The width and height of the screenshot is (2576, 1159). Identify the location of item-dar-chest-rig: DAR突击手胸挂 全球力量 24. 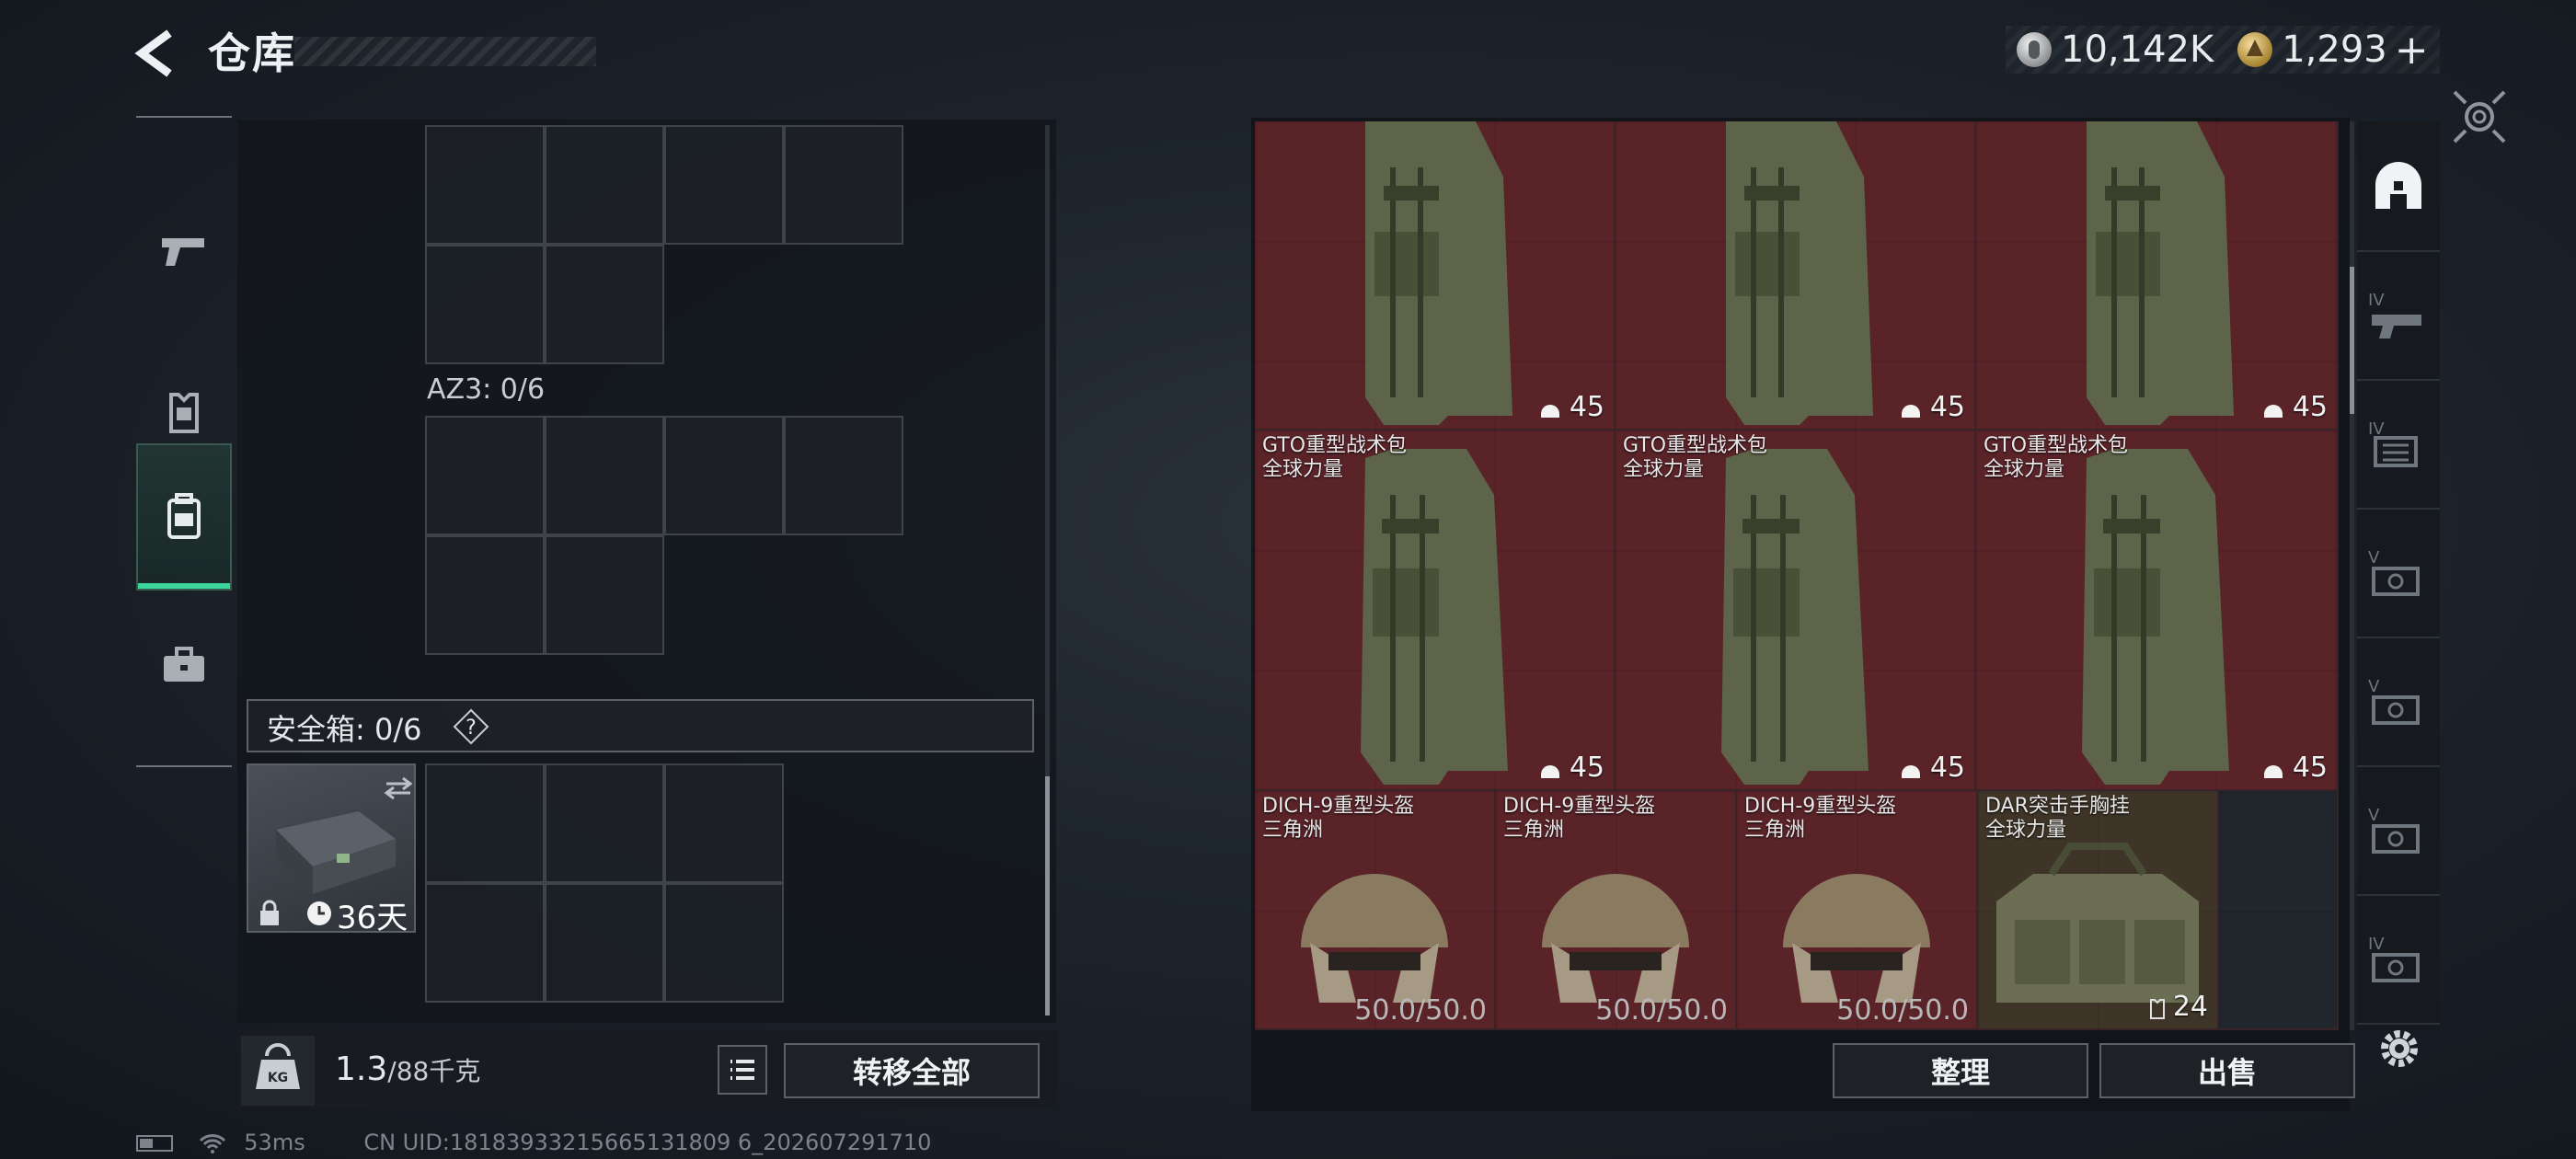
(2098, 910).